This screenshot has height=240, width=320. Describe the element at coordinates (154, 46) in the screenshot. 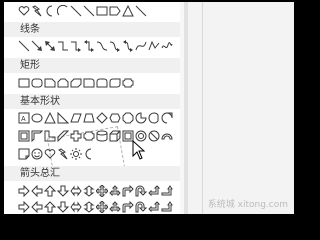

I see `freeform-icon` at that location.